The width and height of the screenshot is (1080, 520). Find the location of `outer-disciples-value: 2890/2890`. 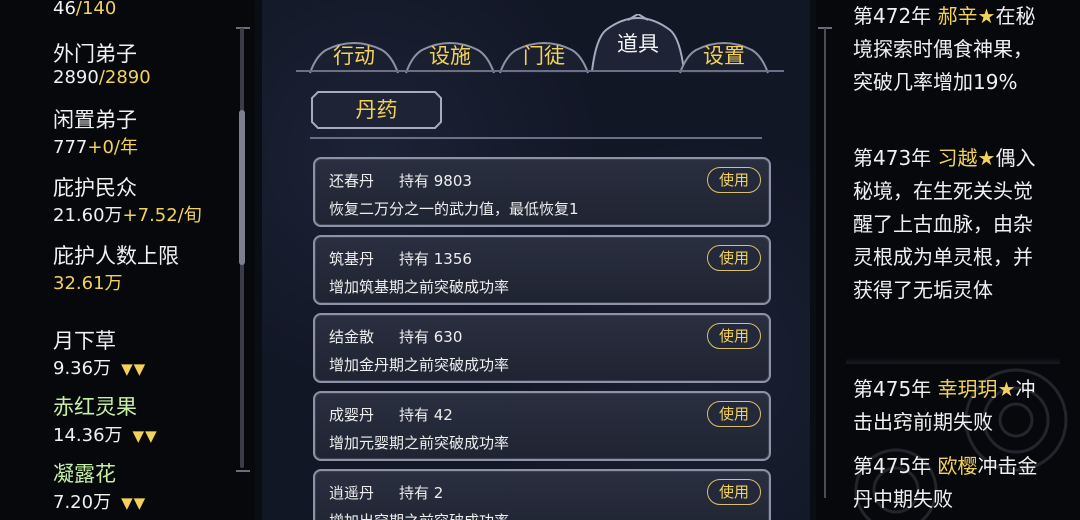

outer-disciples-value: 2890/2890 is located at coordinates (102, 77).